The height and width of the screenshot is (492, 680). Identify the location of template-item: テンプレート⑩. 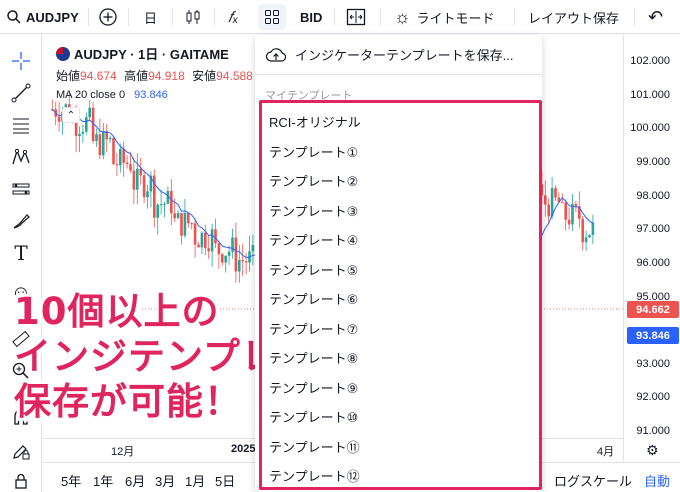
(313, 416).